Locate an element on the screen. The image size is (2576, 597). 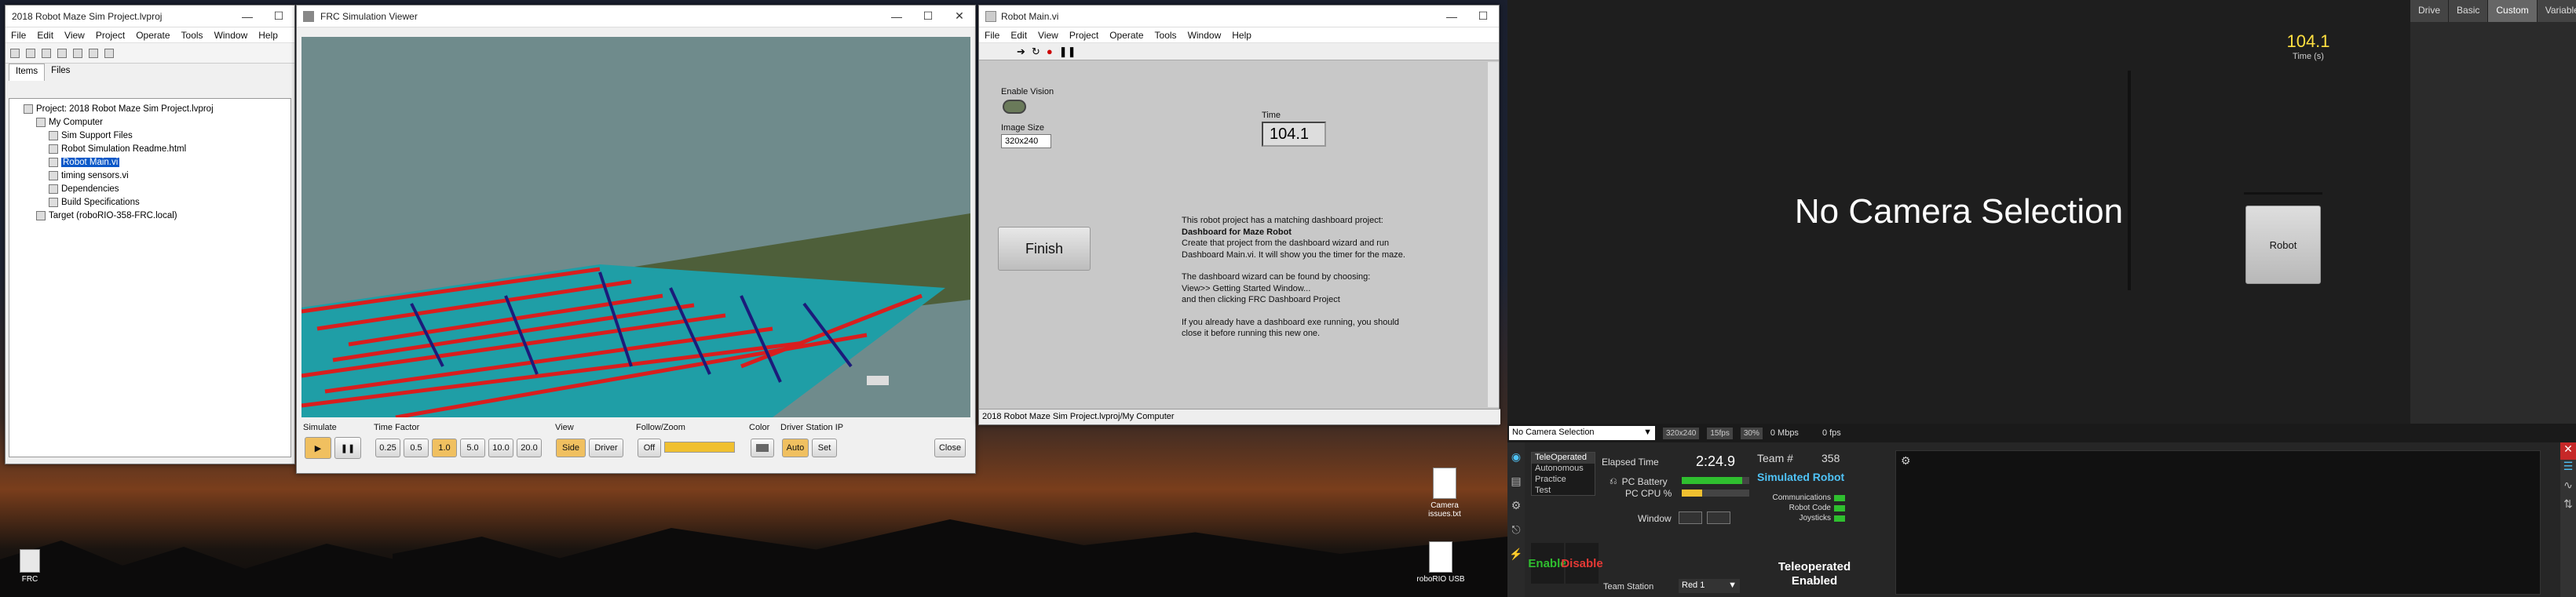
cut-icon is located at coordinates (62, 53).